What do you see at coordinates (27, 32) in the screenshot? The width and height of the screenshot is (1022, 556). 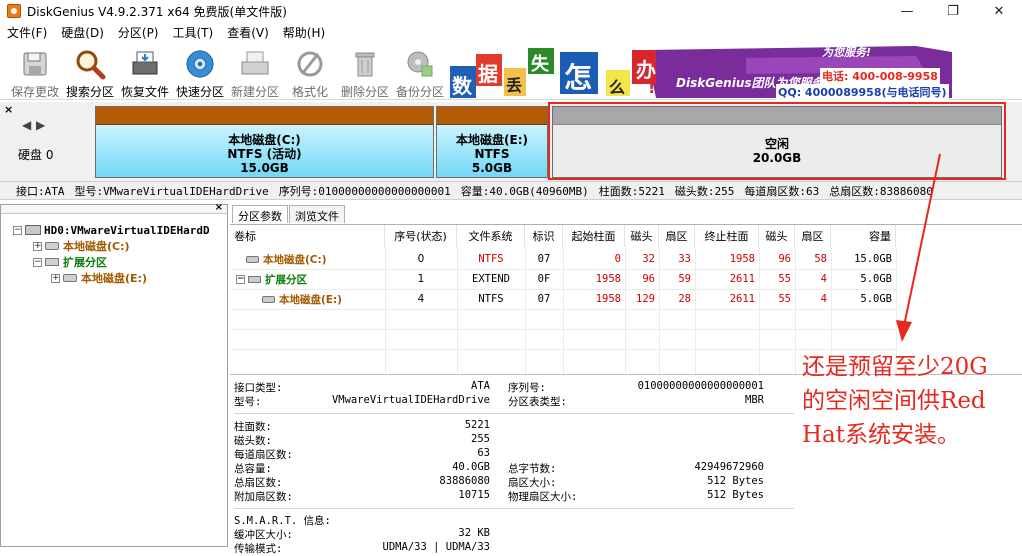 I see `menu-file: 文件(F)` at bounding box center [27, 32].